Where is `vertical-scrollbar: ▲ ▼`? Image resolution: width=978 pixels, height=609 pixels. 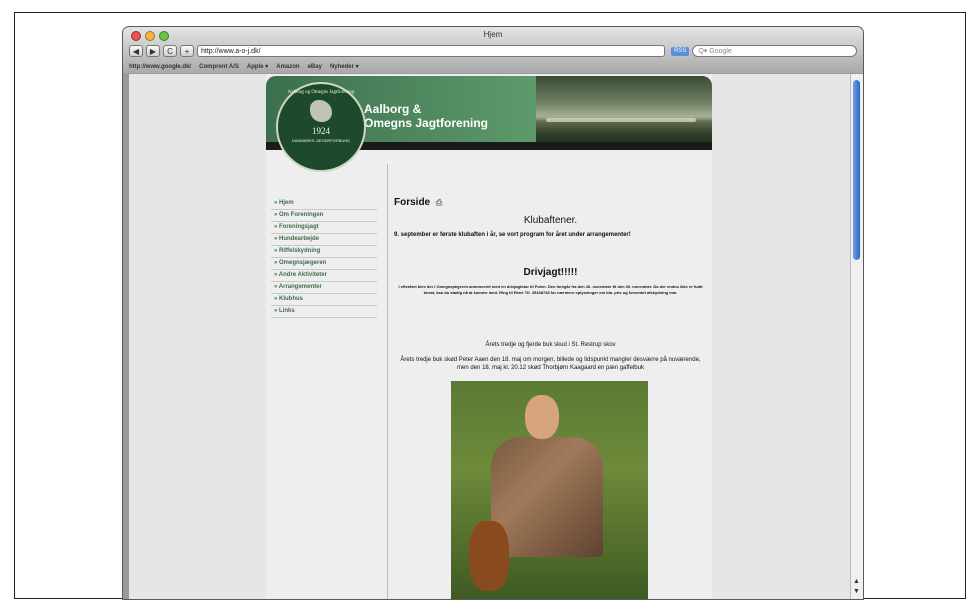 vertical-scrollbar: ▲ ▼ is located at coordinates (856, 336).